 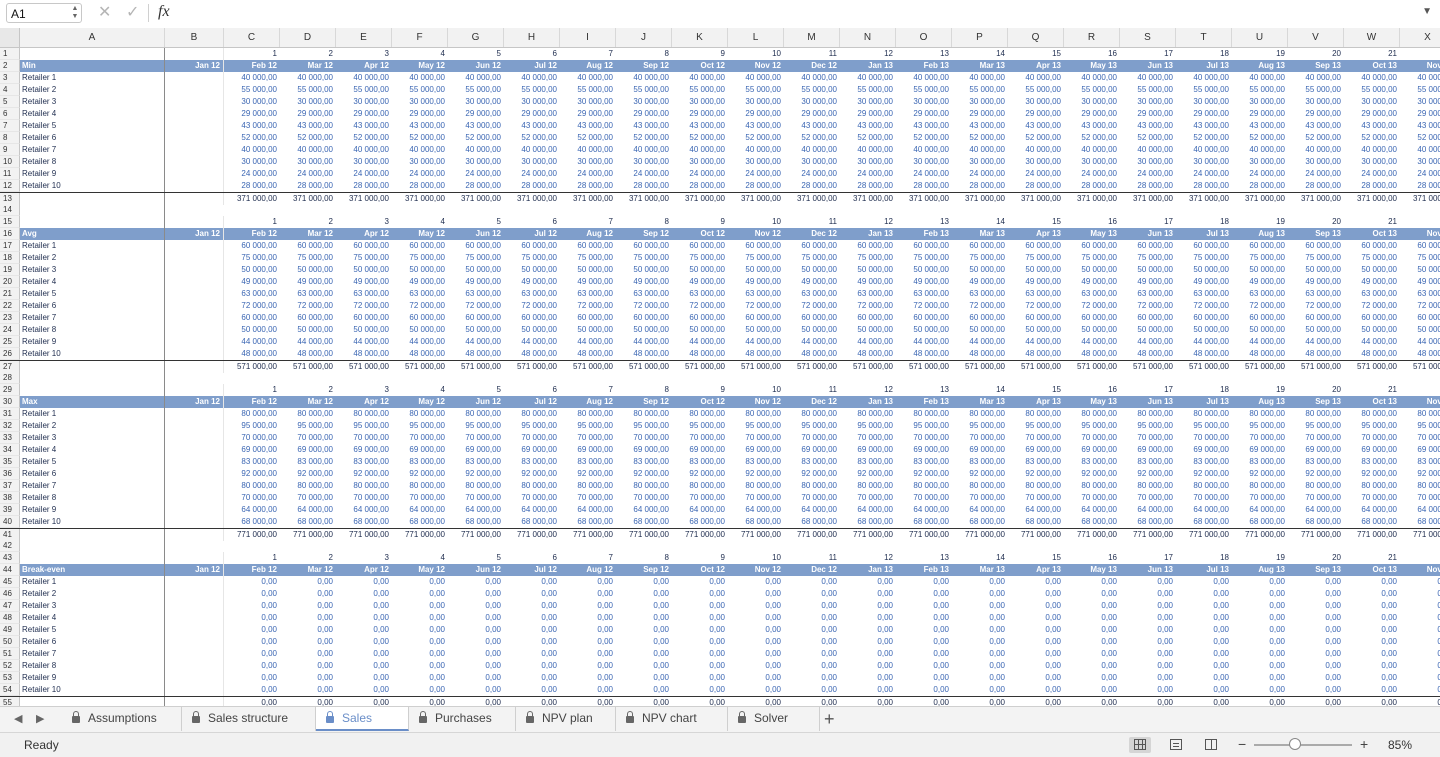 I want to click on period-number-cell: 2, so click(x=308, y=54).